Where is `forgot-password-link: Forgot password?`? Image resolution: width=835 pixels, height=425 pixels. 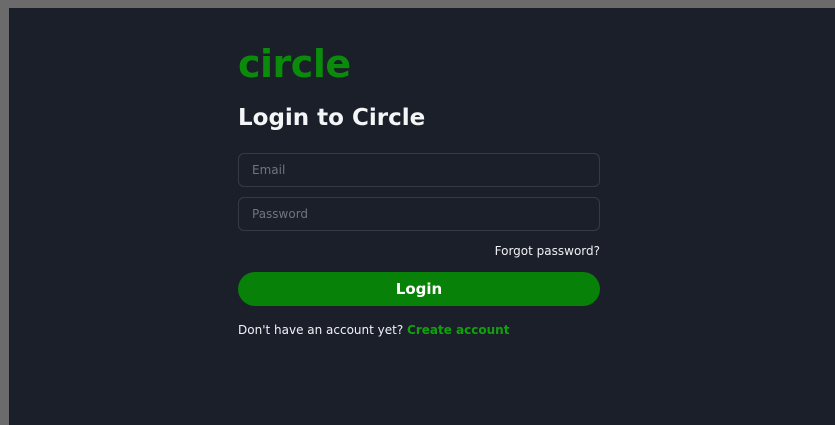 forgot-password-link: Forgot password? is located at coordinates (547, 251).